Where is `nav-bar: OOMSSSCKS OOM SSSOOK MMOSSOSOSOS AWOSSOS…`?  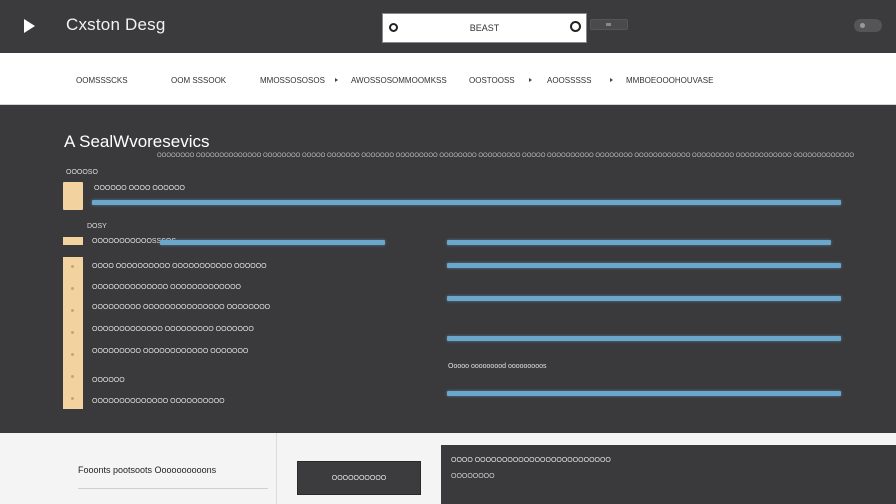 nav-bar: OOMSSSCKS OOM SSSOOK MMOSSOSOSOS AWOSSOS… is located at coordinates (448, 79).